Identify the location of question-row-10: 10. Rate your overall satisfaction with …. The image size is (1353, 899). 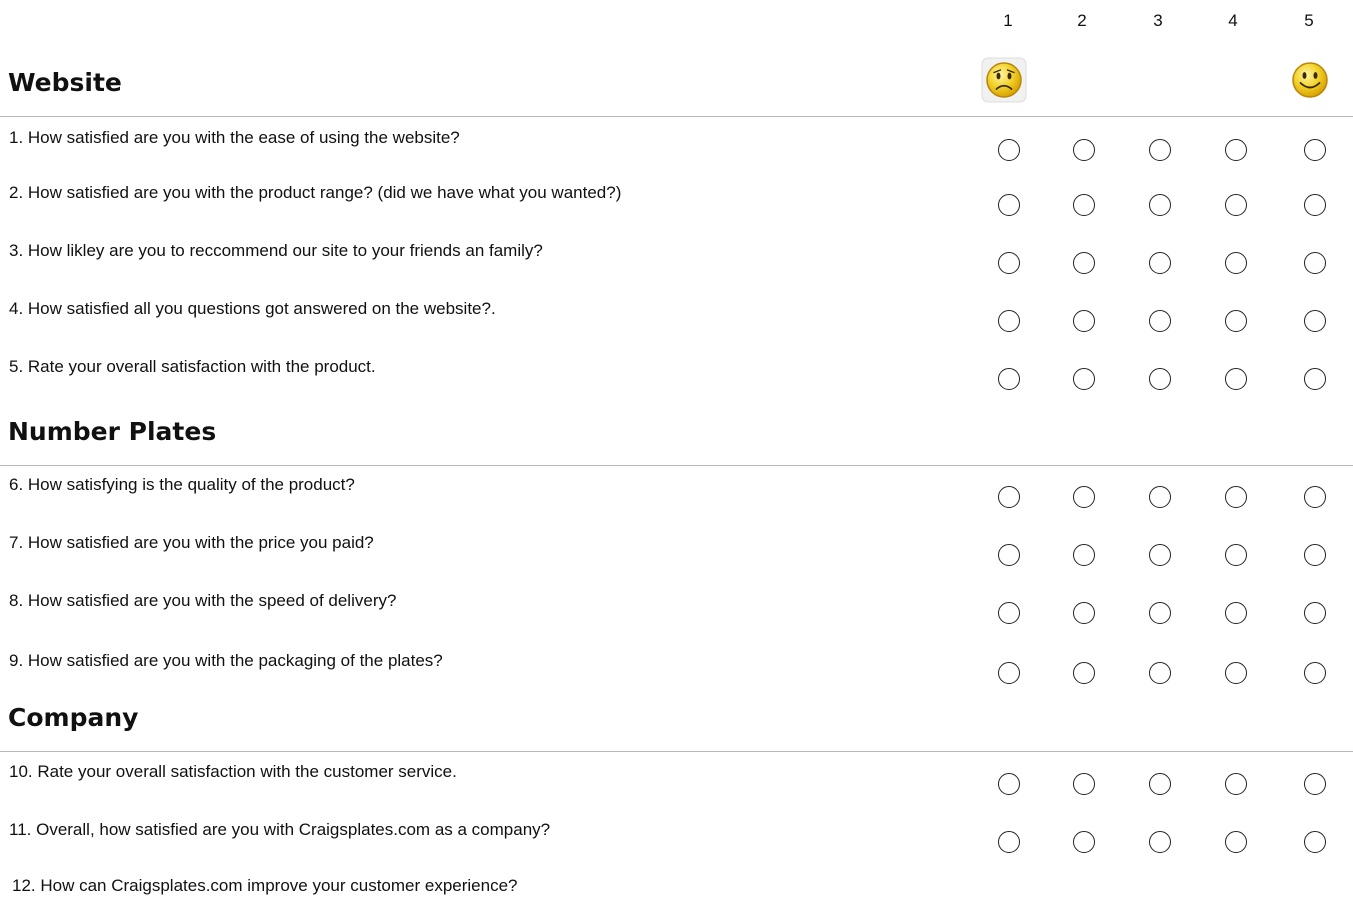
(676, 780).